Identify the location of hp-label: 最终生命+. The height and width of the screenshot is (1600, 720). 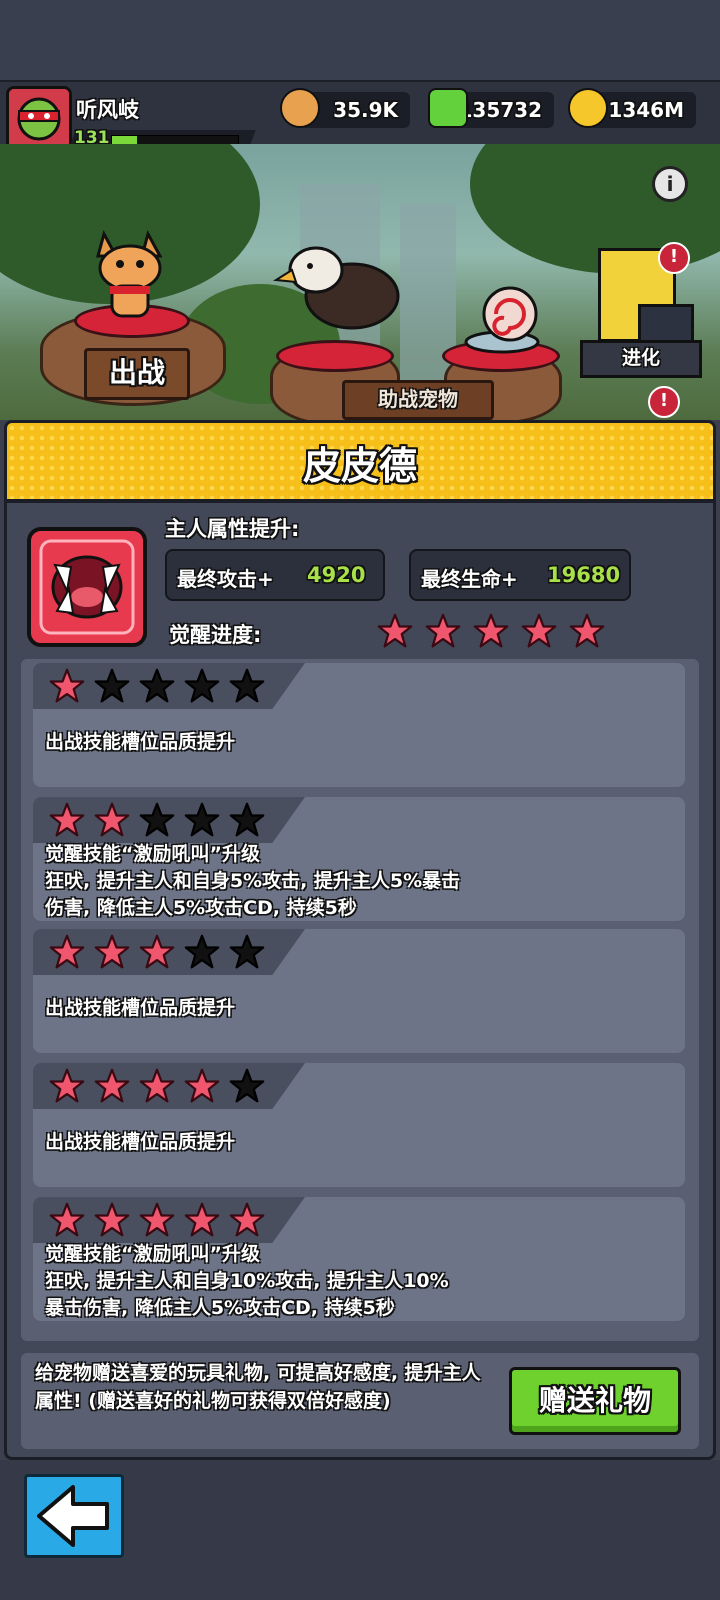
(469, 579).